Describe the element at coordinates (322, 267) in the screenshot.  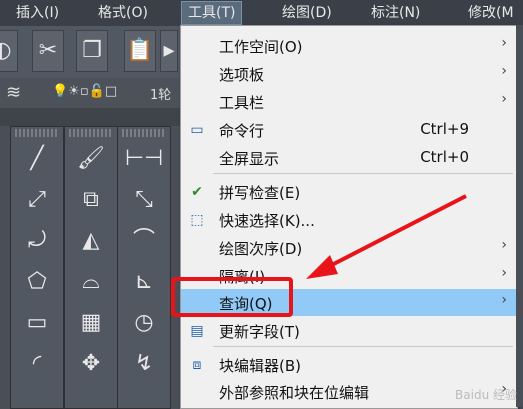
I see `arrow-head` at that location.